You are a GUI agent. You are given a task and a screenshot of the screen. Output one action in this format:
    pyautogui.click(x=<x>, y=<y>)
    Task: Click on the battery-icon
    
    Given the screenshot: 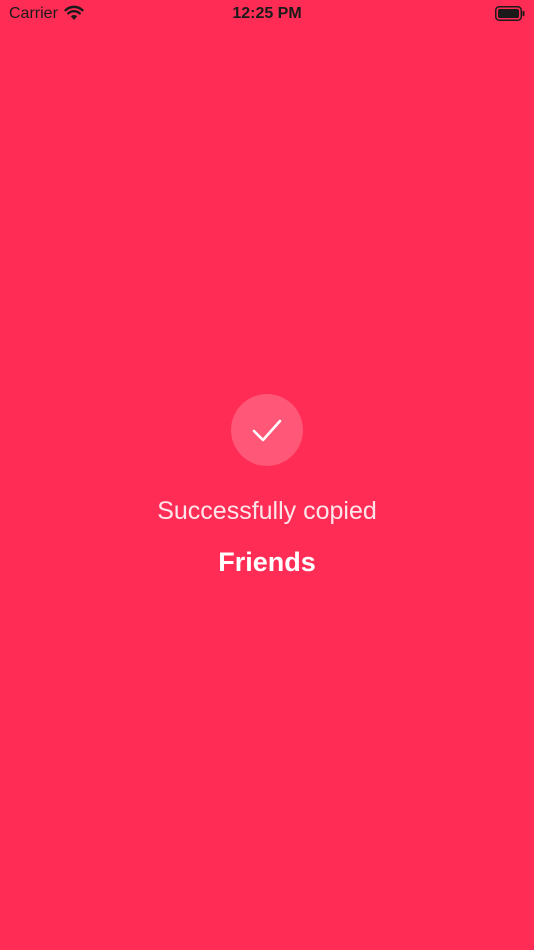 What is the action you would take?
    pyautogui.click(x=510, y=13)
    